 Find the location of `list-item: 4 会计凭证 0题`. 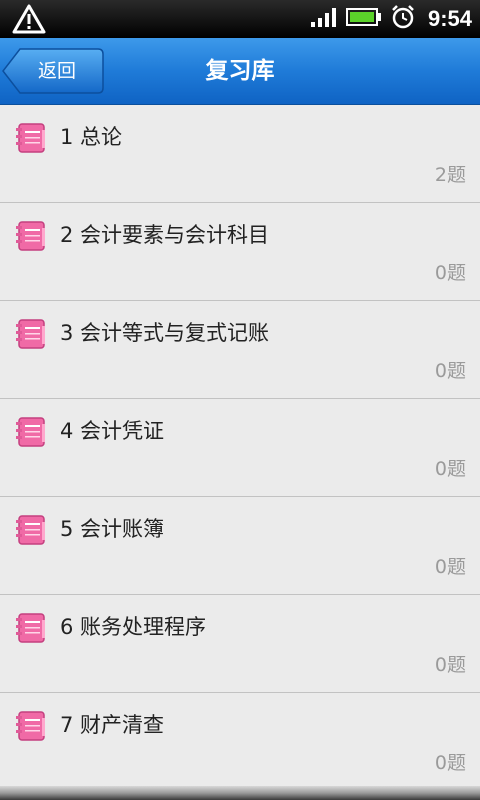

list-item: 4 会计凭证 0题 is located at coordinates (240, 448).